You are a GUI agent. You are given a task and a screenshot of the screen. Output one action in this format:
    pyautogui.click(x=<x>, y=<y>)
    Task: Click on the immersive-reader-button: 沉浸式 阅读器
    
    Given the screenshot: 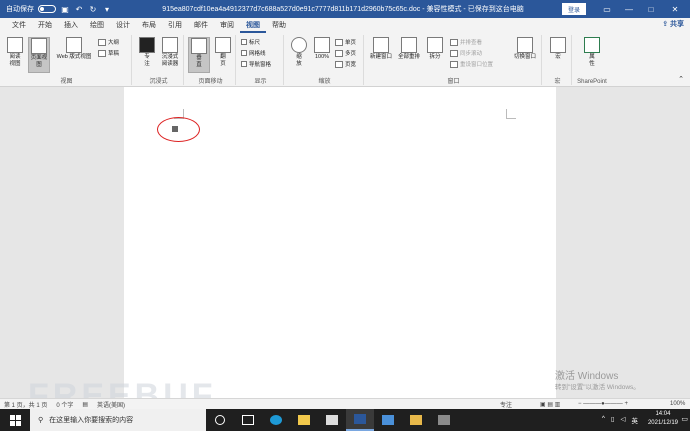 What is the action you would take?
    pyautogui.click(x=170, y=52)
    